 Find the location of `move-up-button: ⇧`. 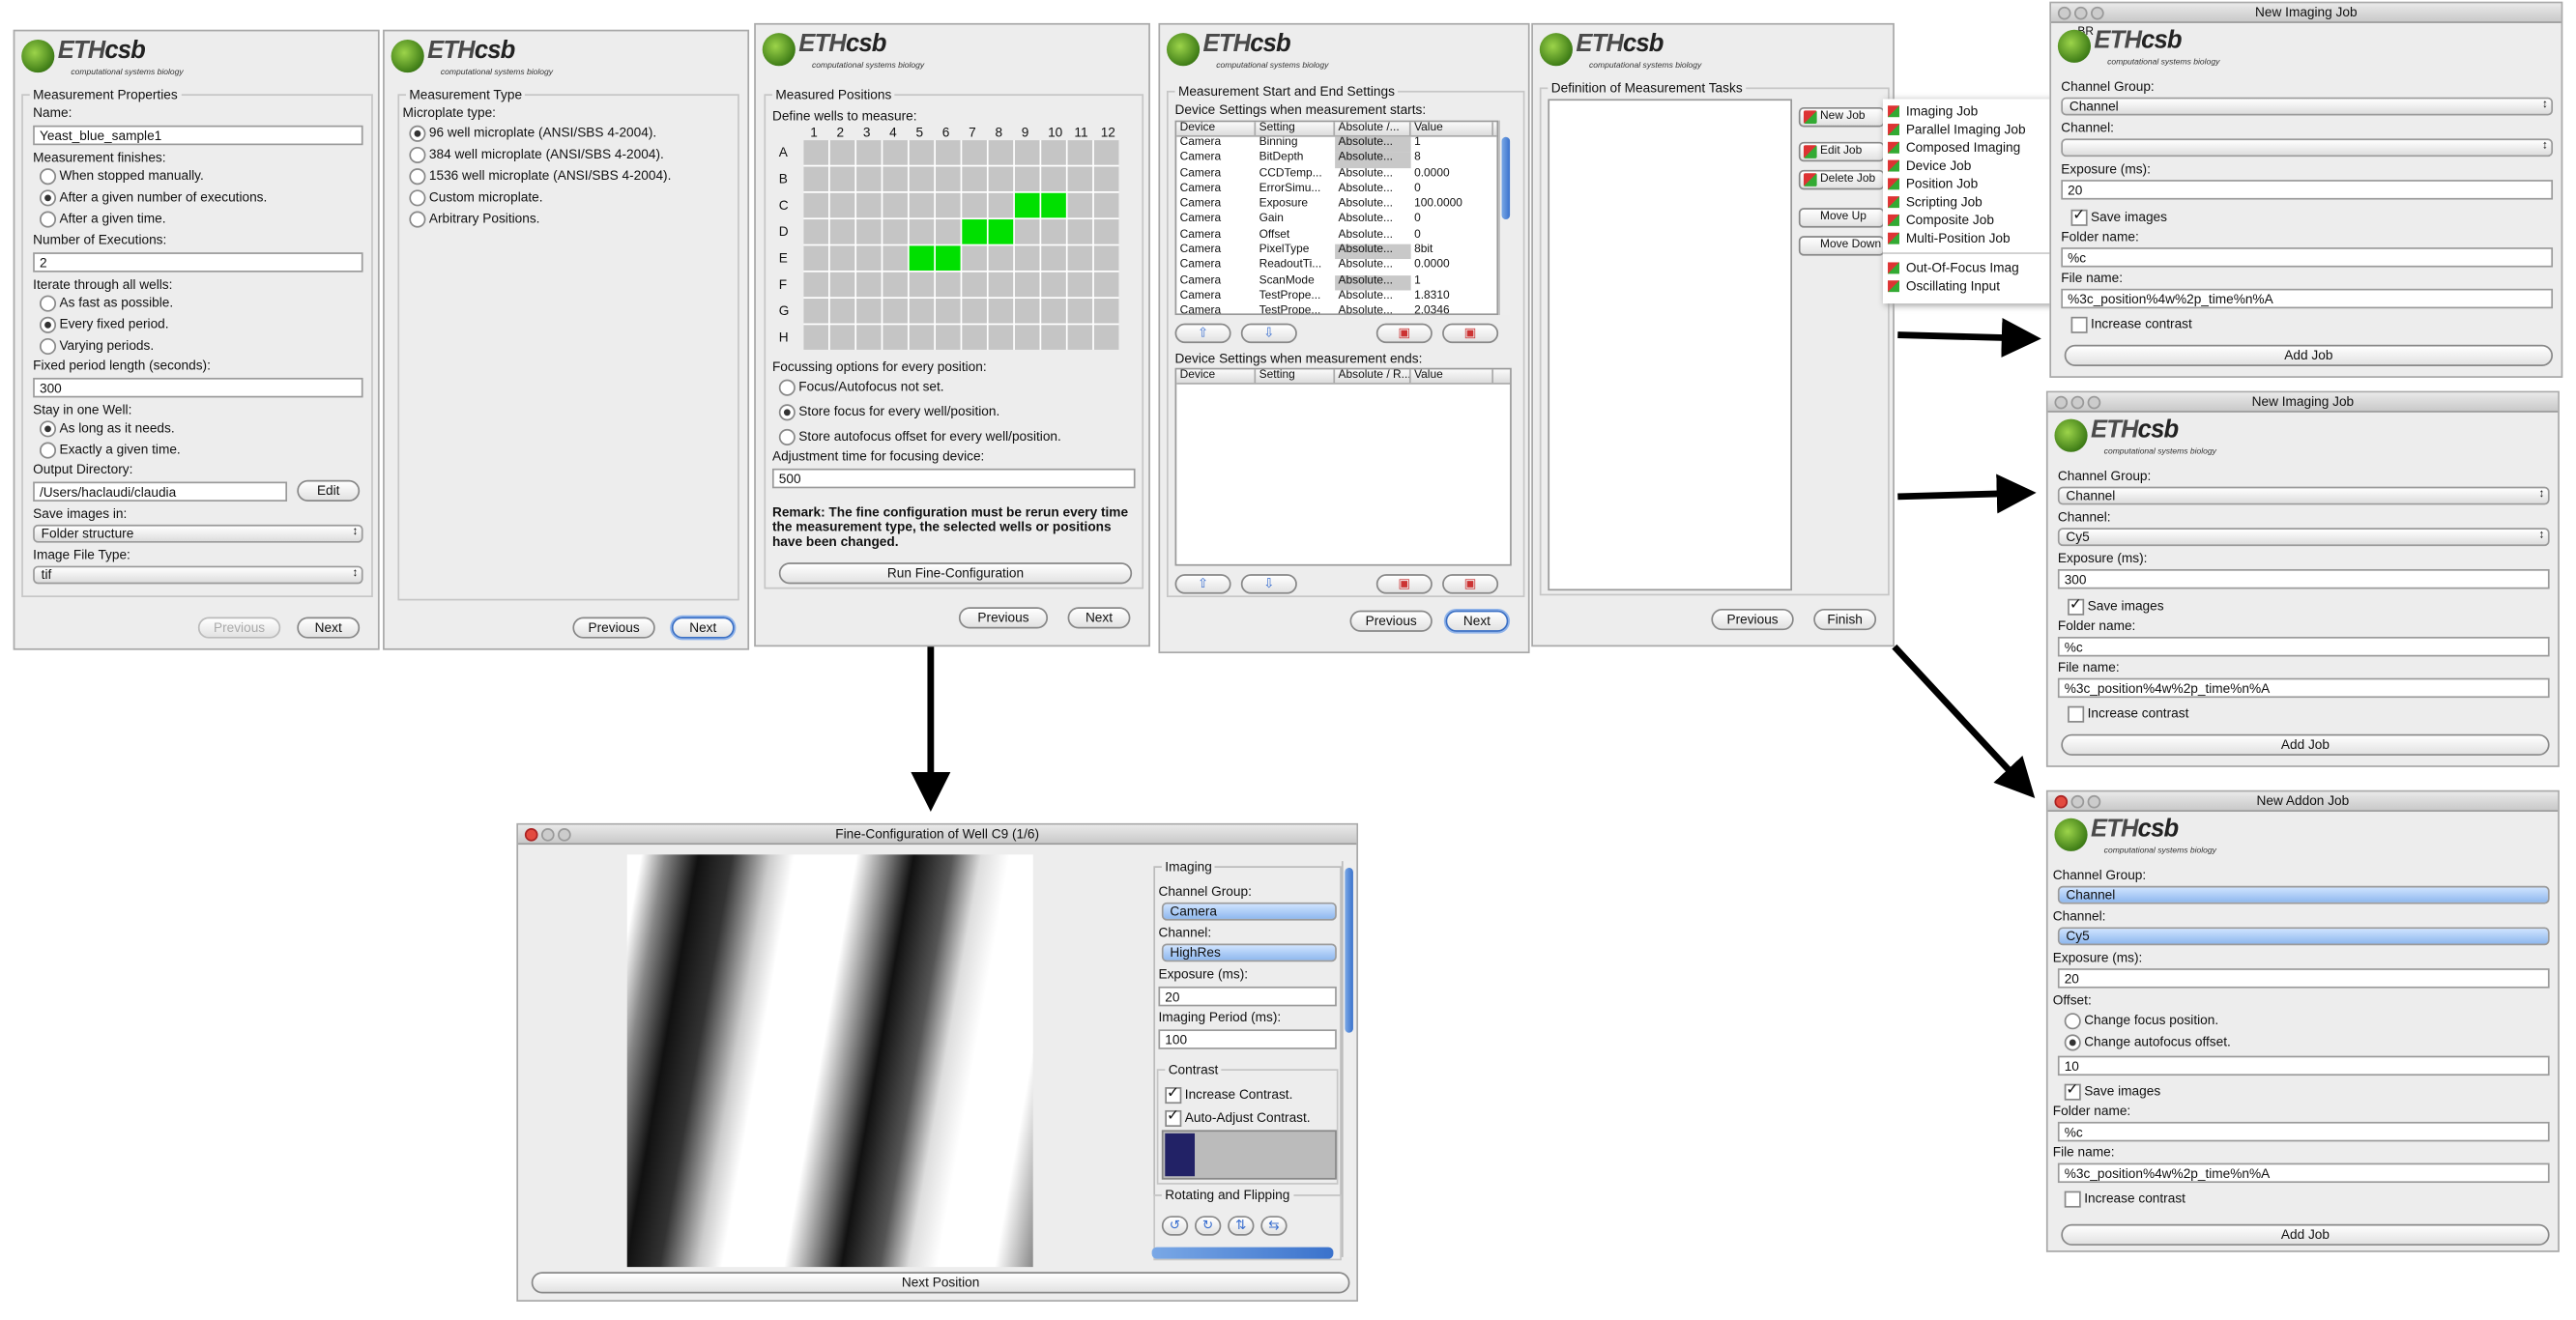

move-up-button: ⇧ is located at coordinates (1203, 333).